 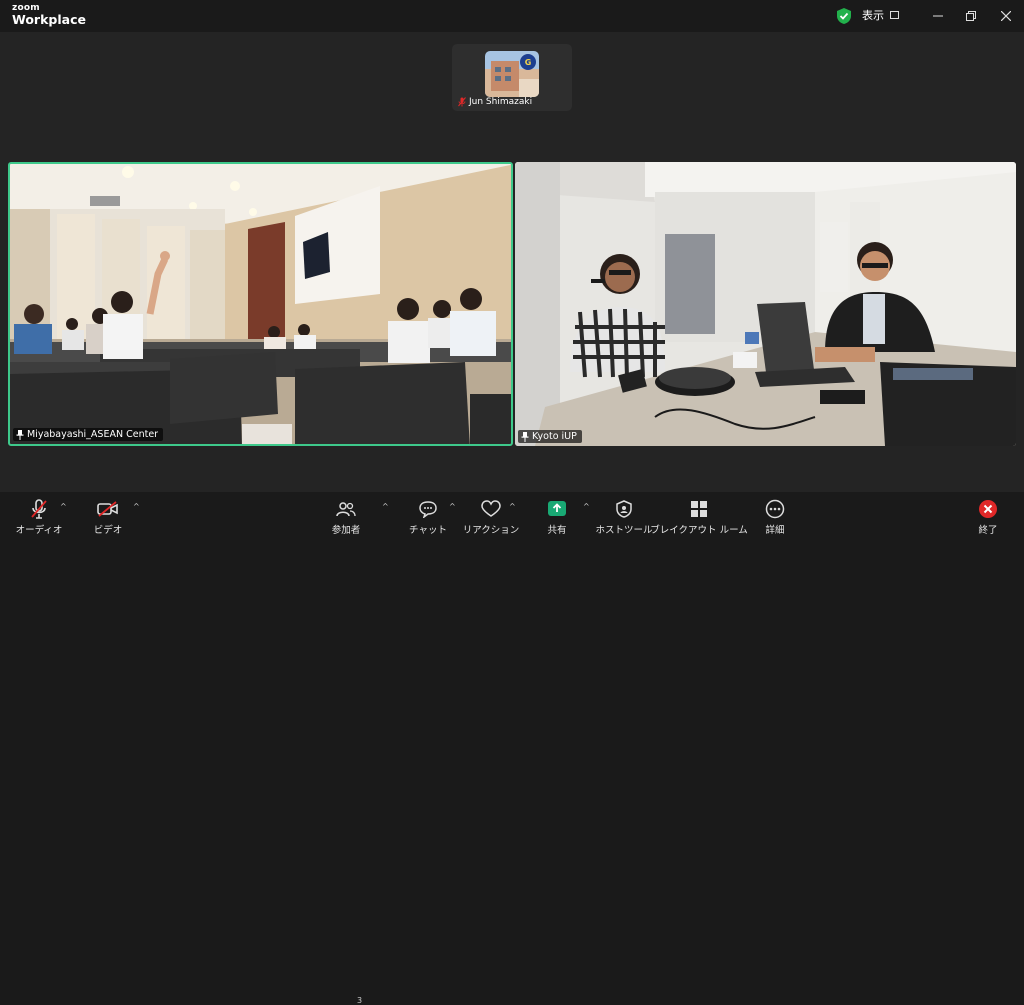 I want to click on host-tools-button: ホストツール, so click(x=624, y=517).